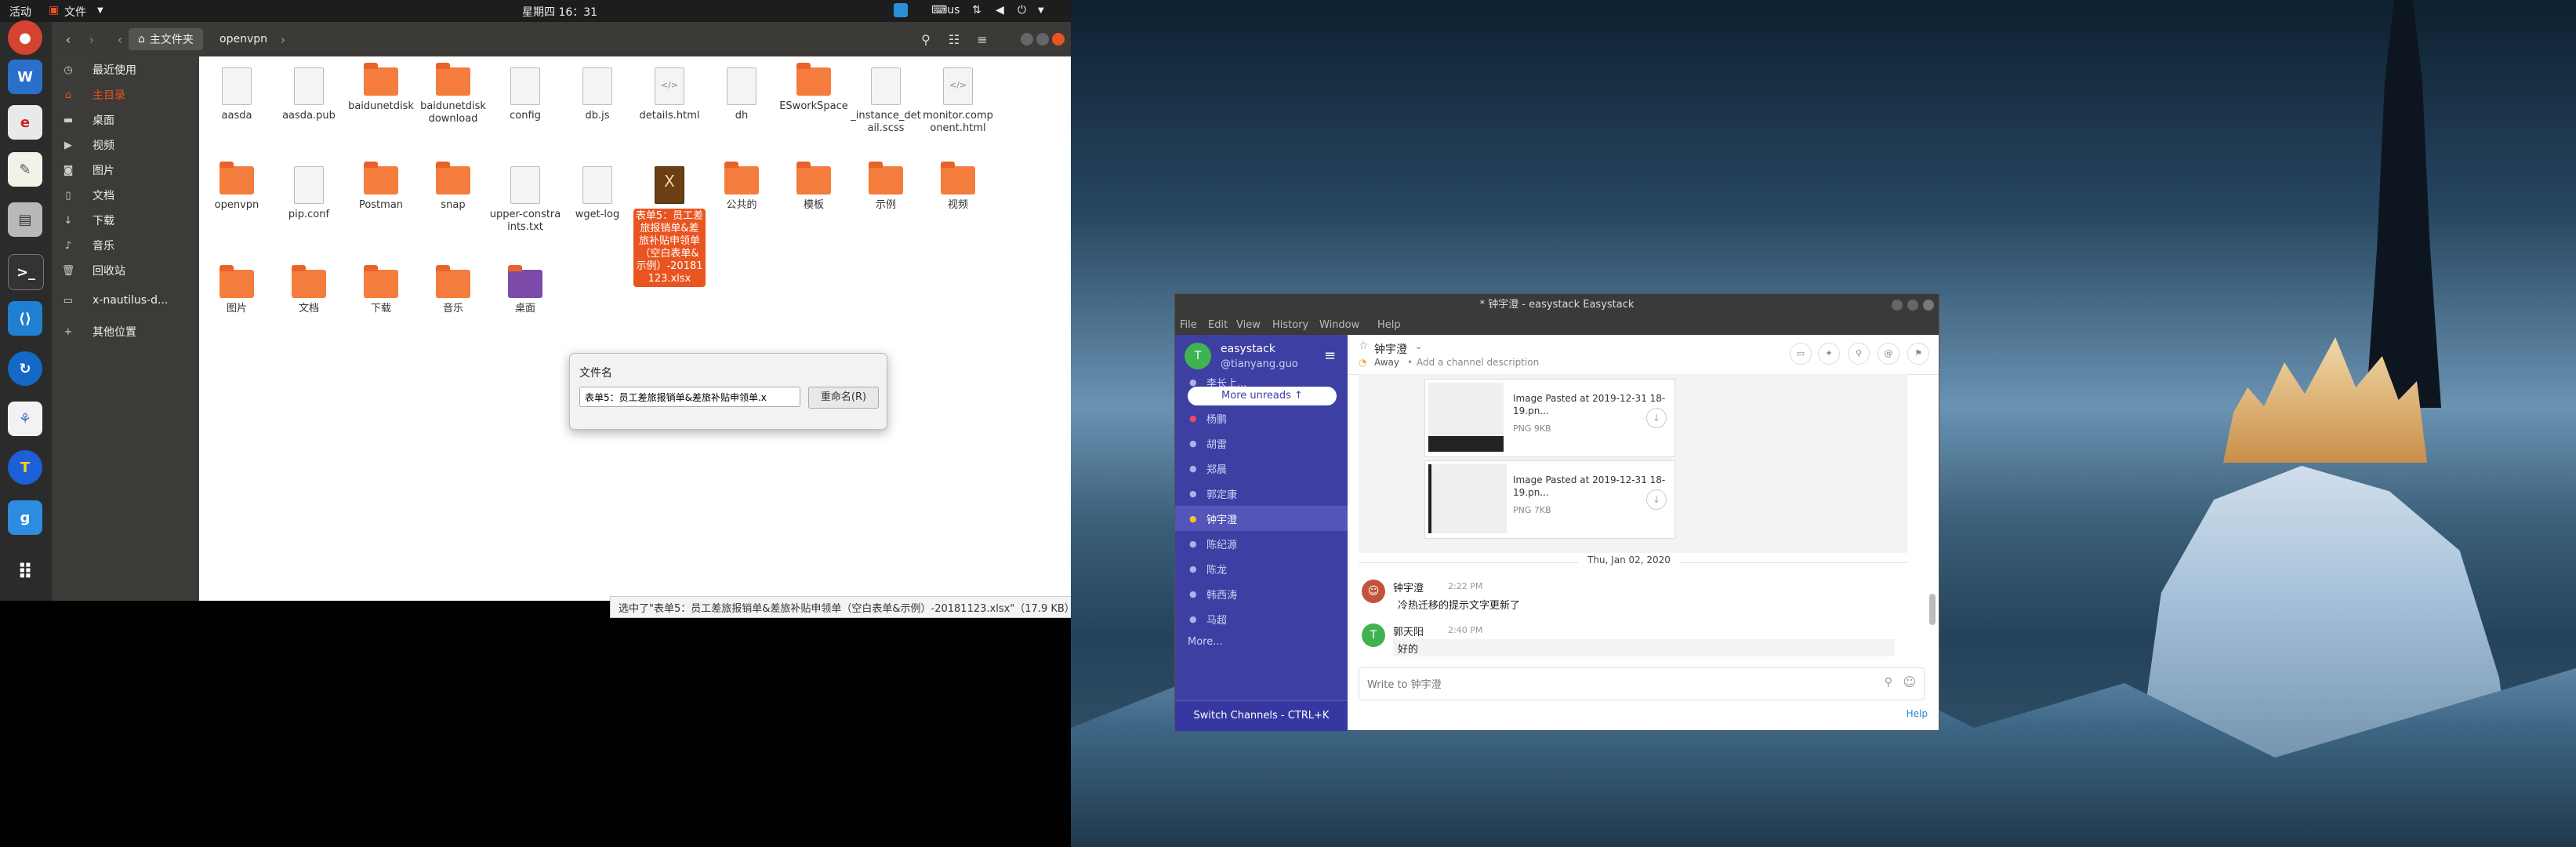 This screenshot has height=847, width=2576. Describe the element at coordinates (166, 39) in the screenshot. I see `breadcrumb-home: ⌂ 主文件夹` at that location.